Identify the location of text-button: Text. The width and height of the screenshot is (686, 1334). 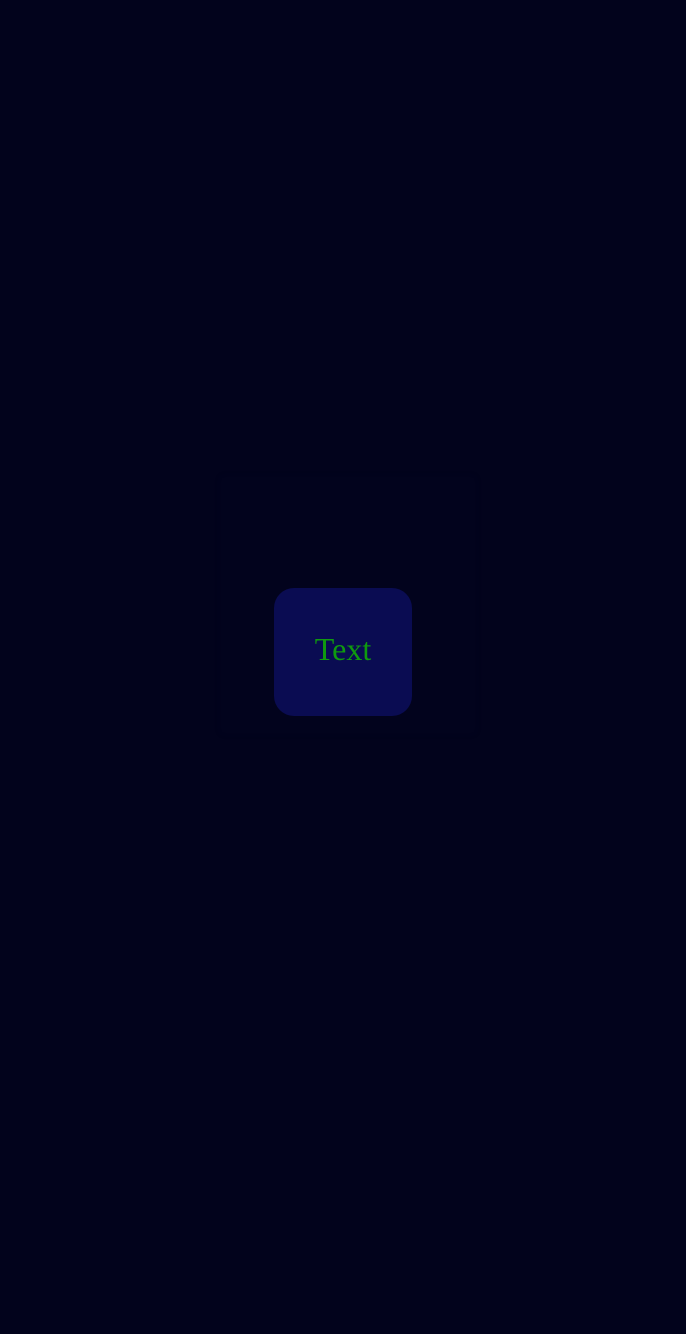
(343, 652).